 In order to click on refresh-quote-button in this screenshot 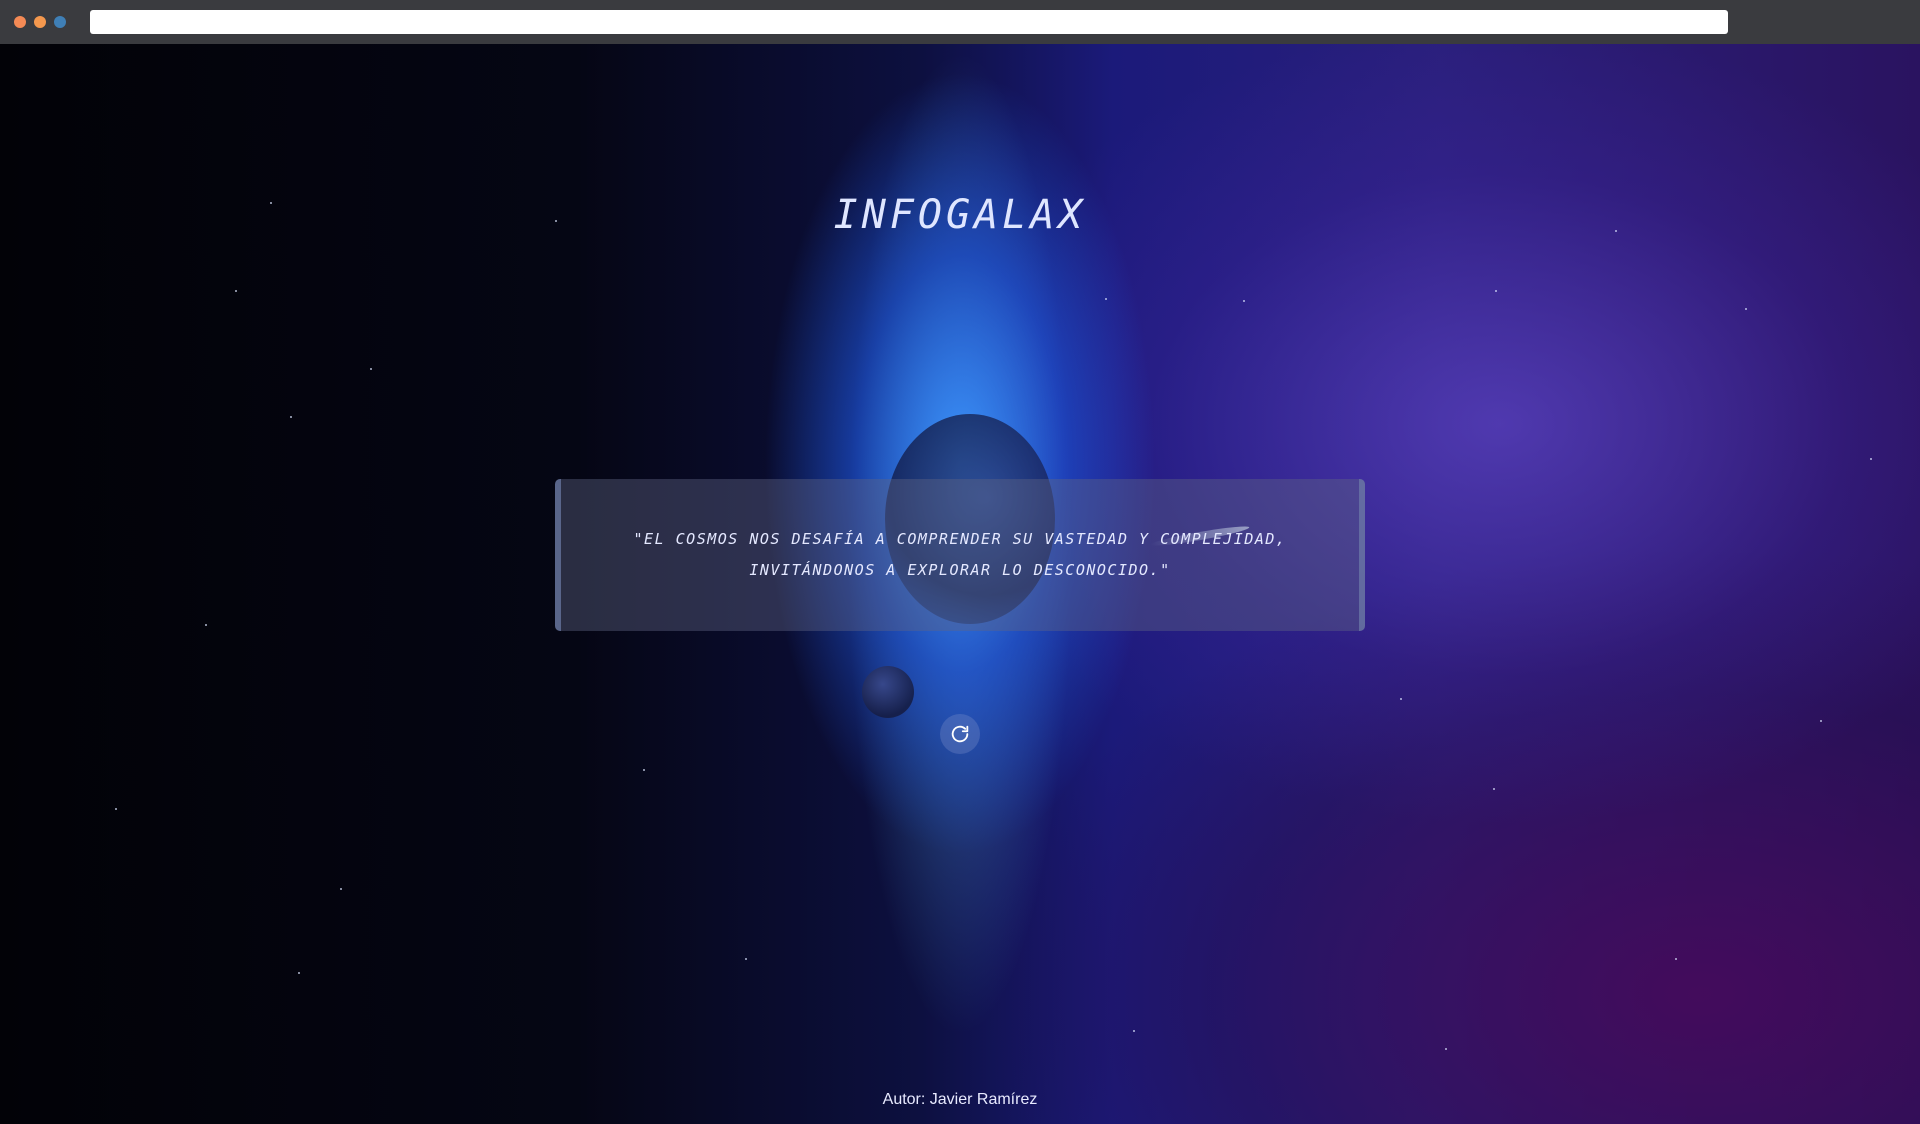, I will do `click(960, 734)`.